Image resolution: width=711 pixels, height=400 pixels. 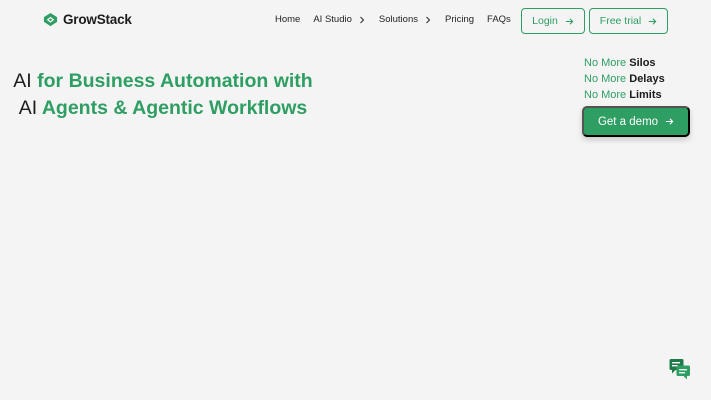 I want to click on nav-item-solutions: Solutions, so click(x=405, y=19).